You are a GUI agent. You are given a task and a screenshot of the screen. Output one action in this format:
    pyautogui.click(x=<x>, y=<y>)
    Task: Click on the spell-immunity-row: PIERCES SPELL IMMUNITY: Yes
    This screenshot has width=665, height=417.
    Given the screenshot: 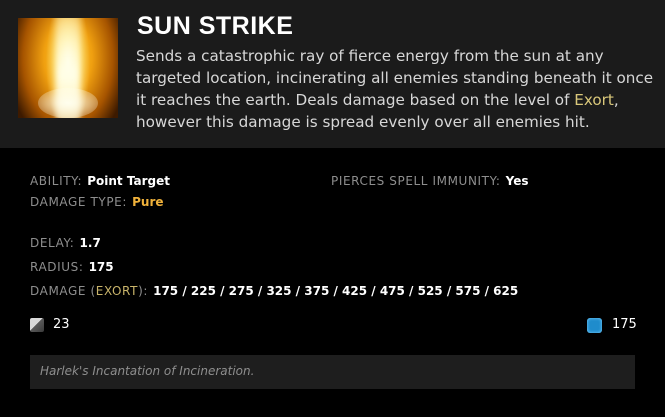 What is the action you would take?
    pyautogui.click(x=430, y=179)
    